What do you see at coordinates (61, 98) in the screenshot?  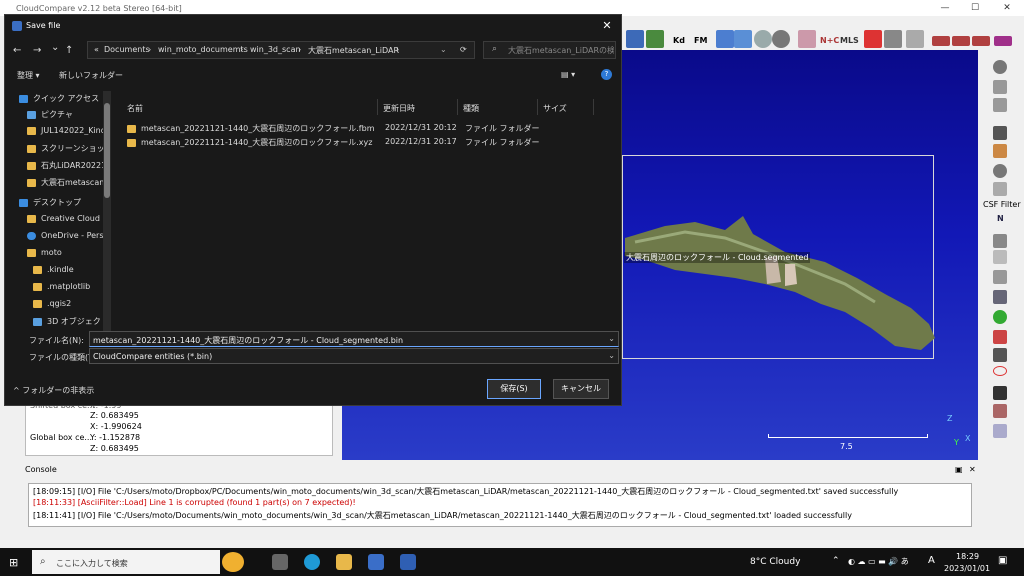 I see `nav-quick-access: クイック アクセス` at bounding box center [61, 98].